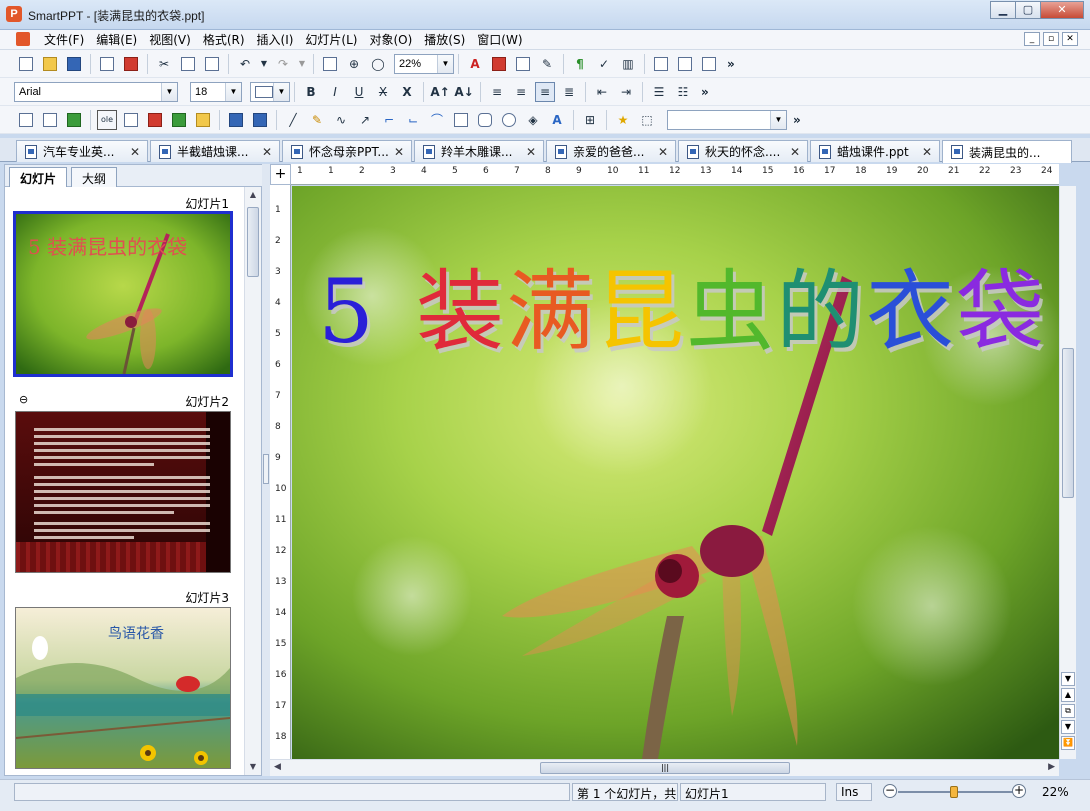 This screenshot has height=811, width=1090. What do you see at coordinates (557, 120) in the screenshot?
I see `word-art-icon: A` at bounding box center [557, 120].